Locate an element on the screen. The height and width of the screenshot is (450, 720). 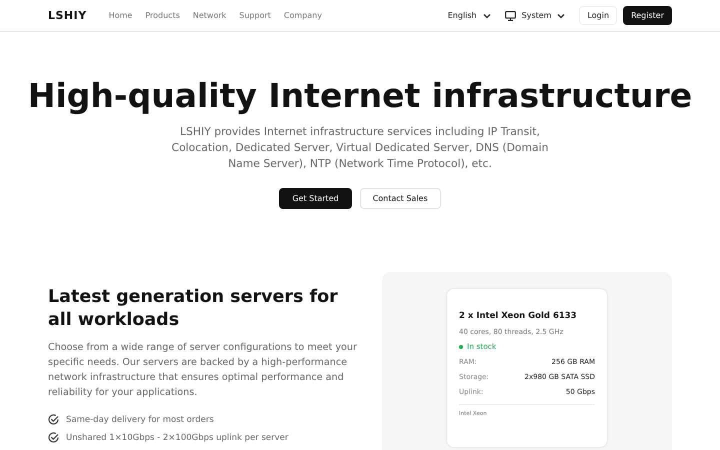
login-button: Login is located at coordinates (598, 15).